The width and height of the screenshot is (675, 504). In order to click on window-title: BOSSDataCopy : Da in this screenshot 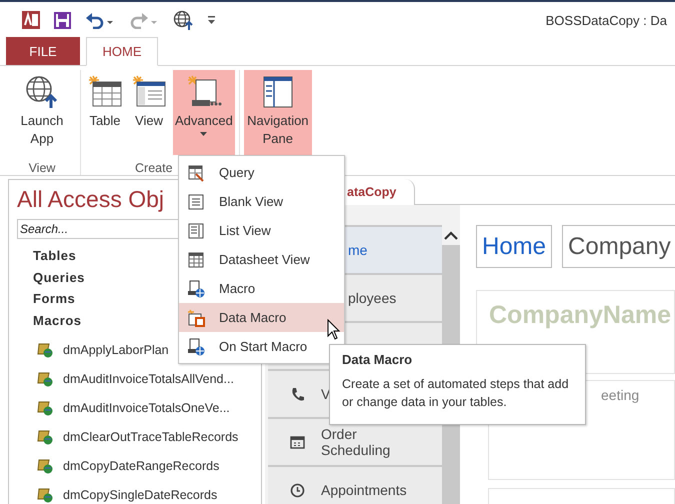, I will do `click(606, 20)`.